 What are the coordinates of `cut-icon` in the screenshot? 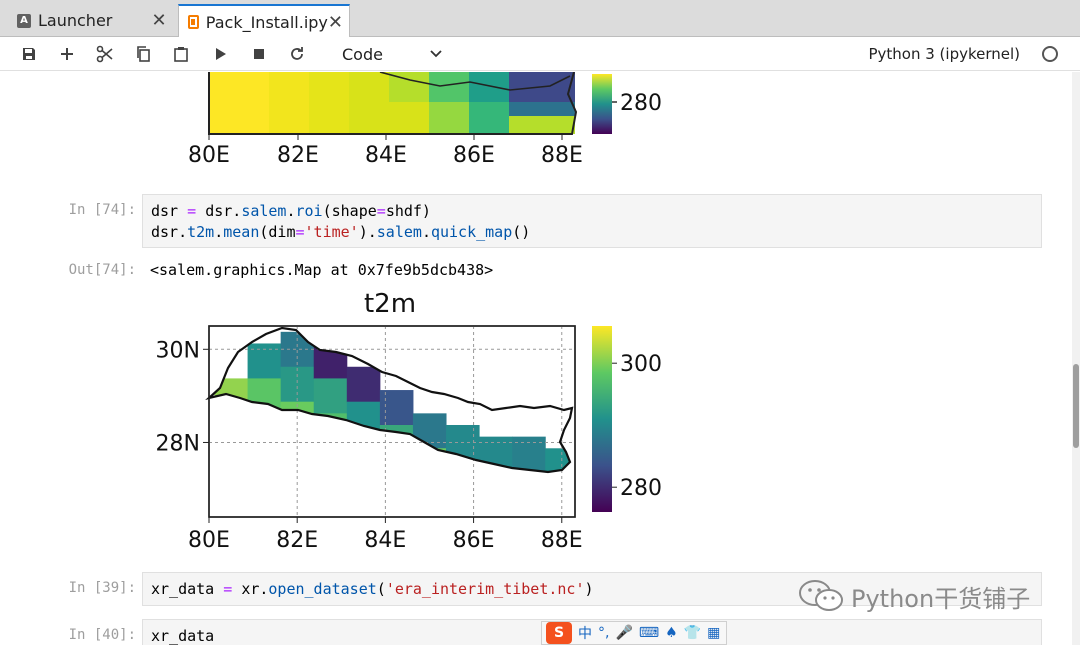 It's located at (105, 54).